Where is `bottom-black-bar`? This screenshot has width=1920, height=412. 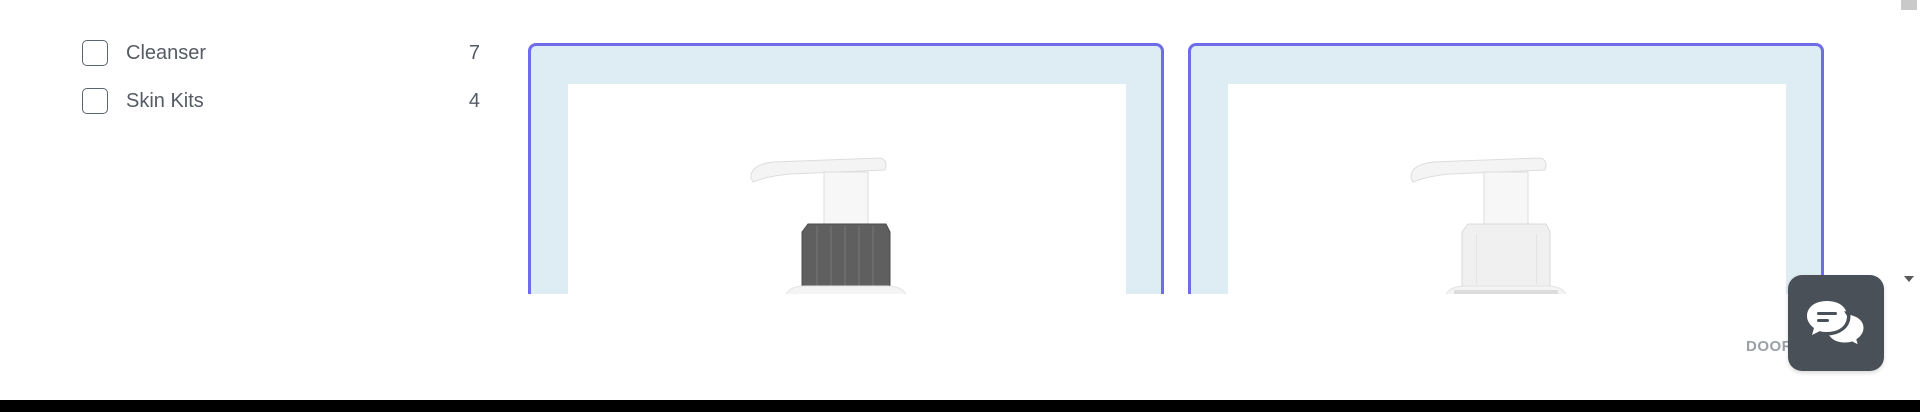 bottom-black-bar is located at coordinates (960, 406).